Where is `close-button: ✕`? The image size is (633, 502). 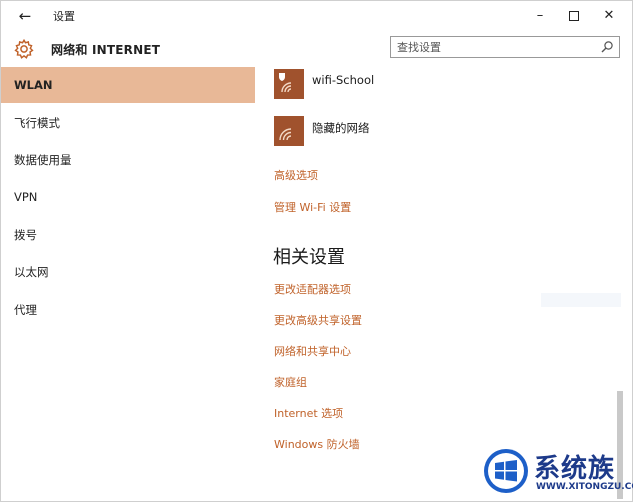 close-button: ✕ is located at coordinates (609, 16).